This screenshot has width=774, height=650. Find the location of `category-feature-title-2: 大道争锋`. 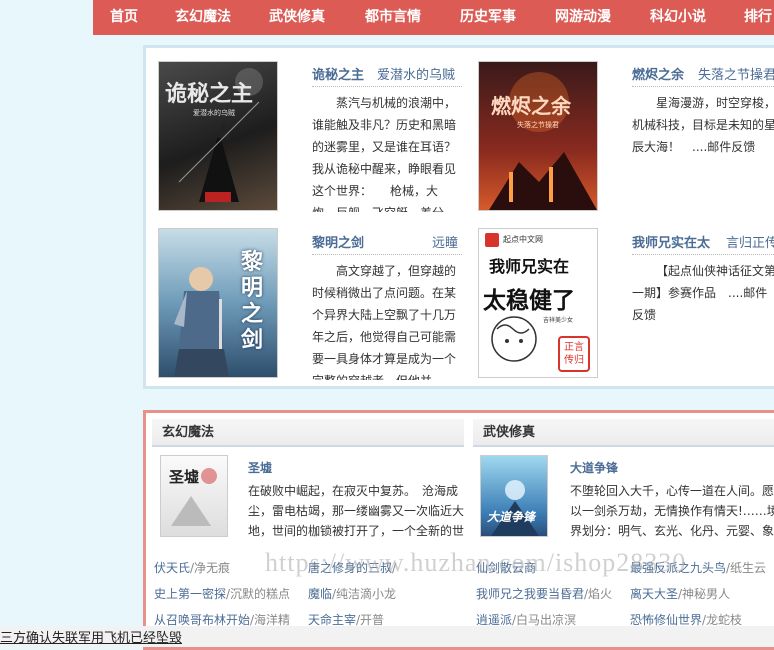

category-feature-title-2: 大道争锋 is located at coordinates (594, 467).